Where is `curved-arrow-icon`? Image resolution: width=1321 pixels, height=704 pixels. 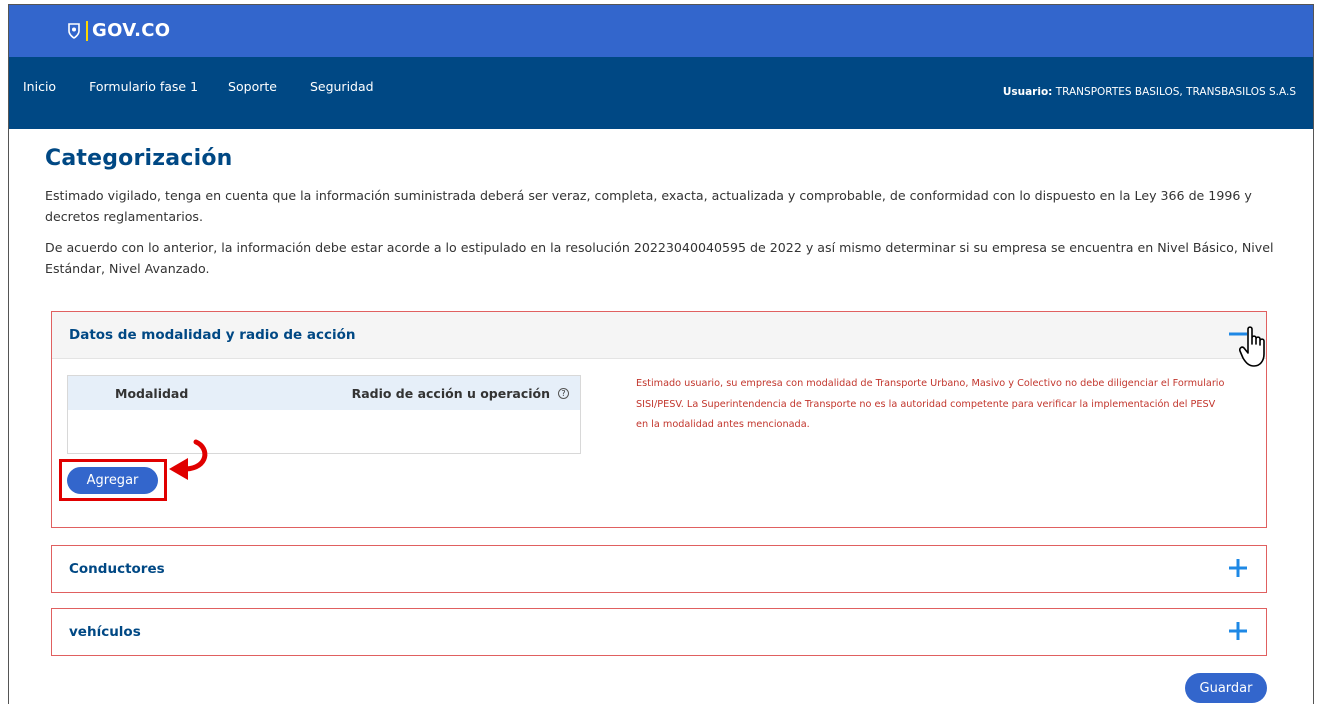 curved-arrow-icon is located at coordinates (188, 459).